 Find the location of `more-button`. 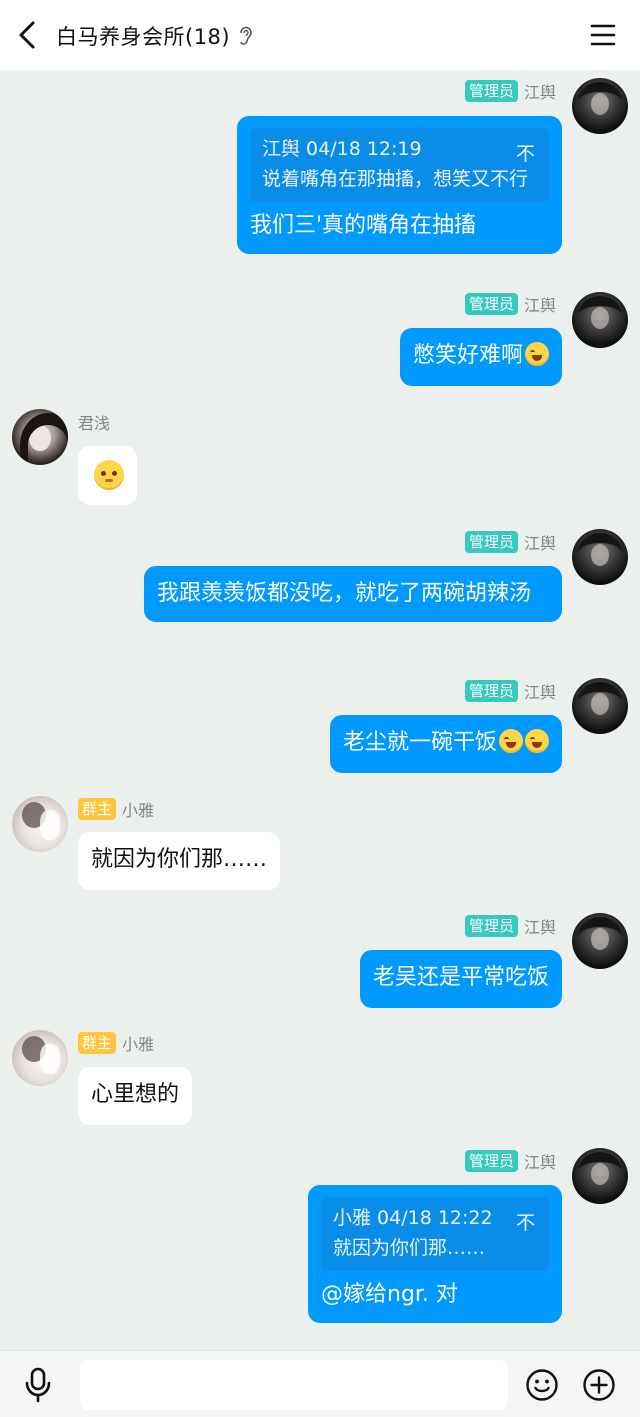

more-button is located at coordinates (599, 1385).